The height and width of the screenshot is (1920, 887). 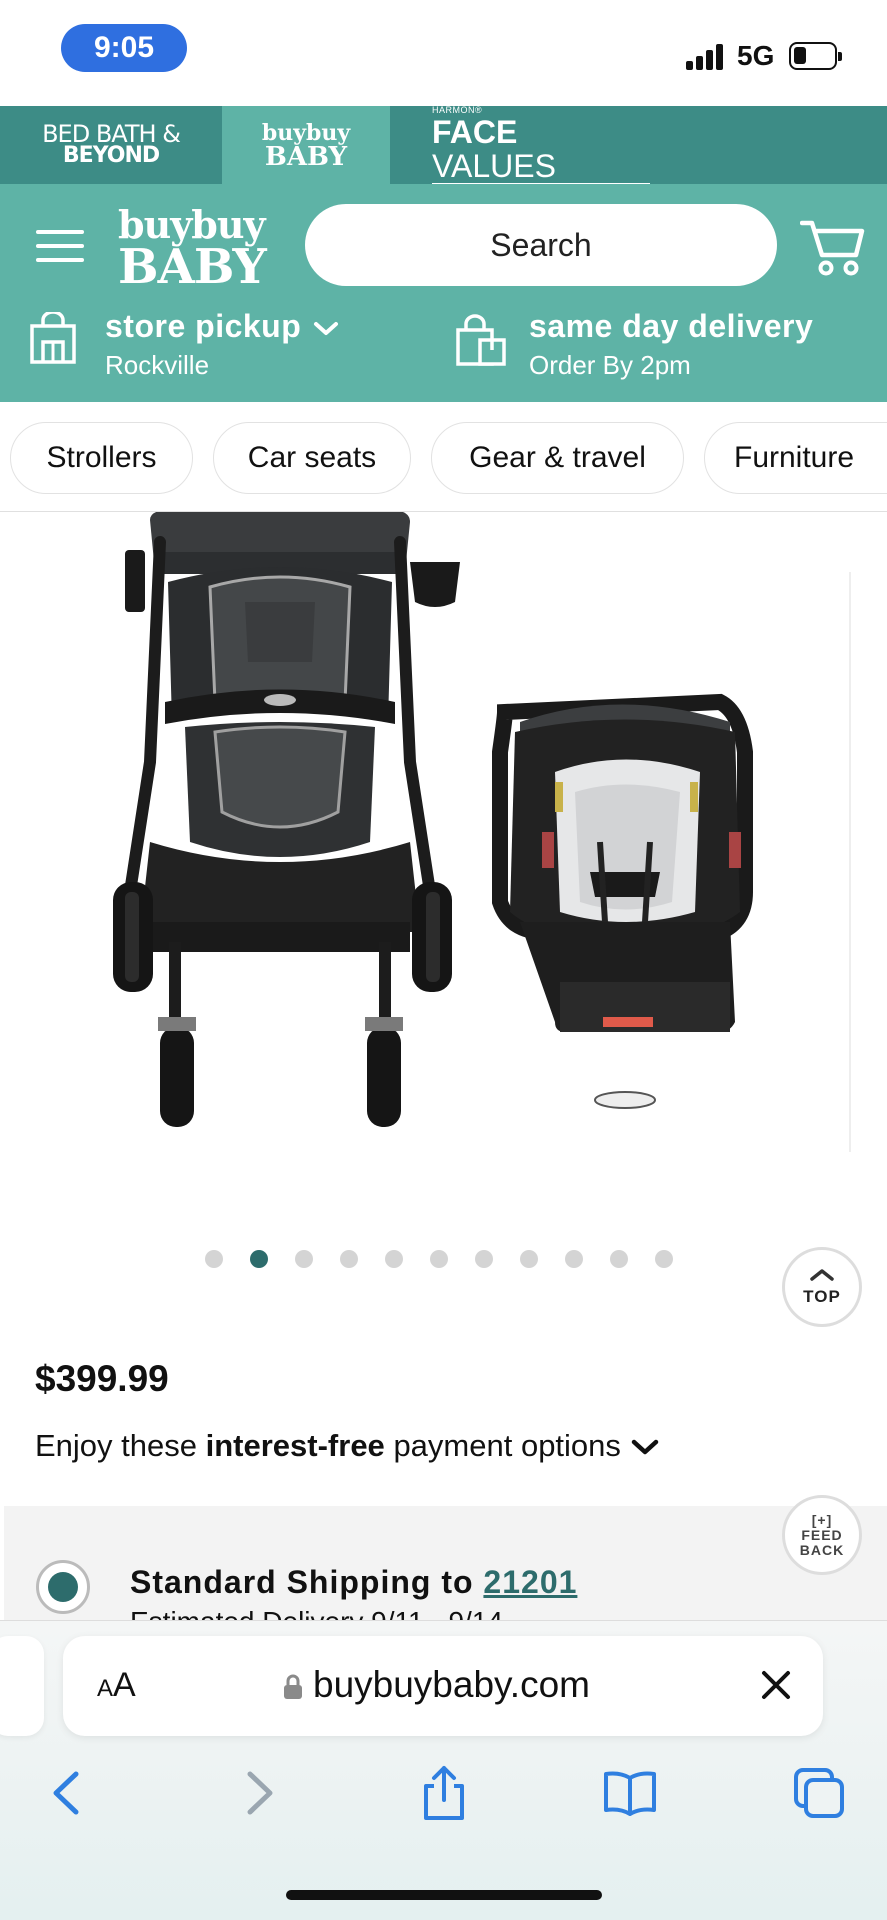 I want to click on battery-icon, so click(x=815, y=56).